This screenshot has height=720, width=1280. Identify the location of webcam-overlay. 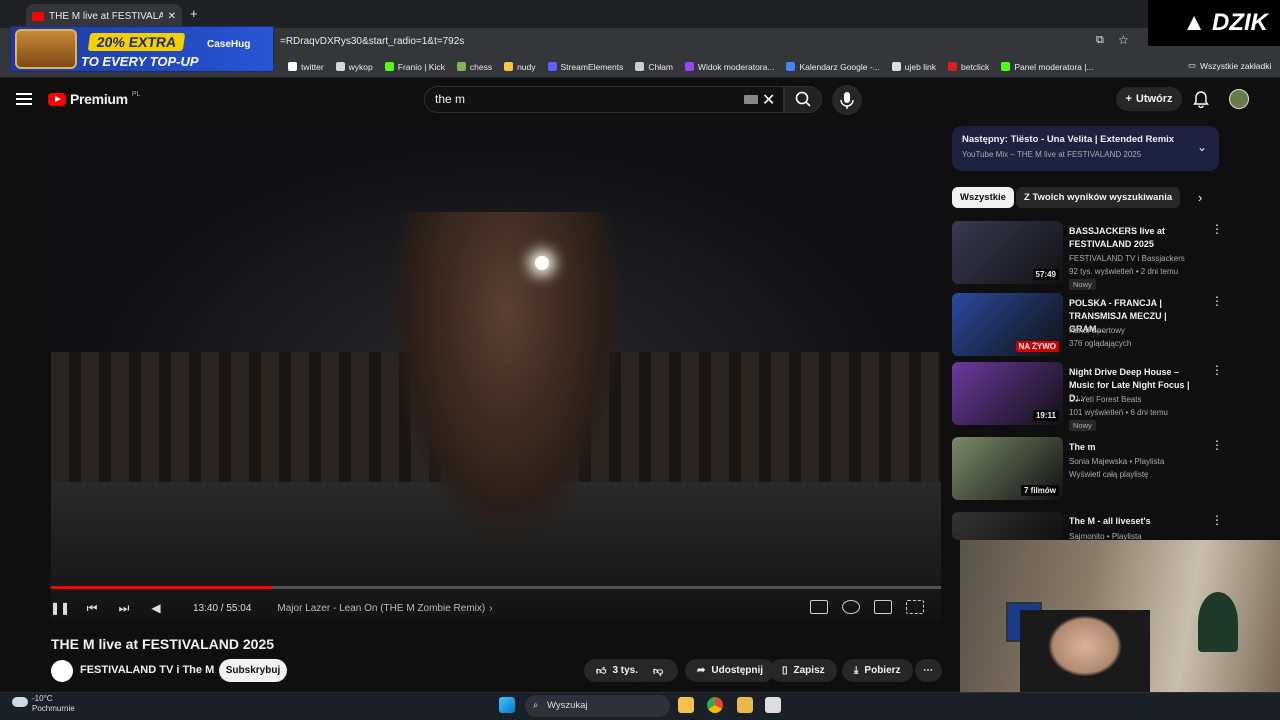
(1120, 616).